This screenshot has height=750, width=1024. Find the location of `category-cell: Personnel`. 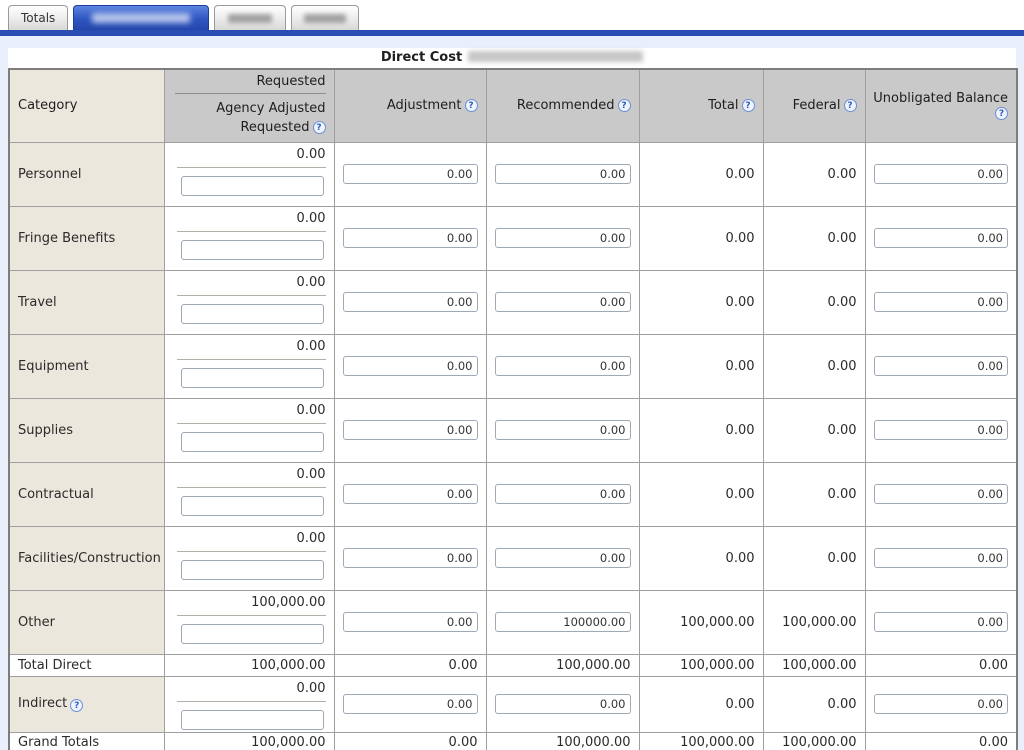

category-cell: Personnel is located at coordinates (86, 174).